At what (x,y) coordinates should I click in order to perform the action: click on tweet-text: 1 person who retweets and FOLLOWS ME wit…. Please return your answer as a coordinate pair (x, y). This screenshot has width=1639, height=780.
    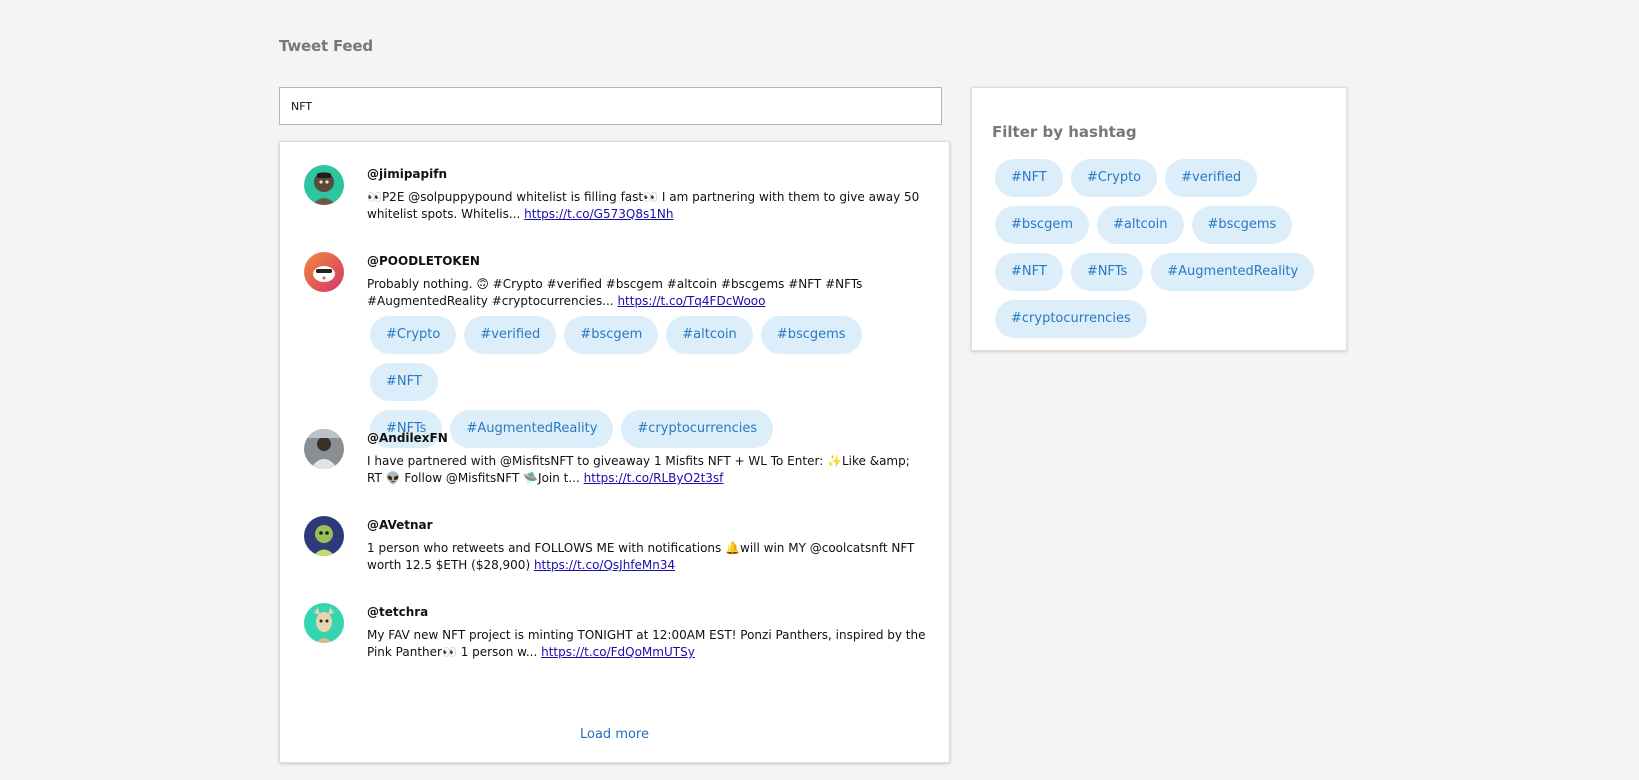
    Looking at the image, I should click on (641, 556).